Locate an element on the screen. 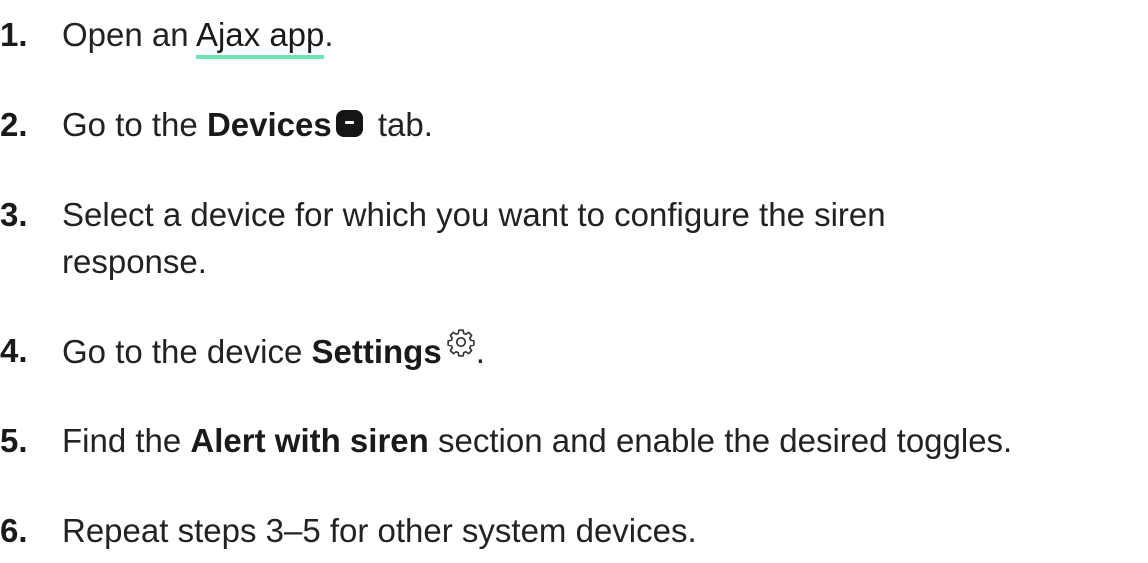 The image size is (1148, 563). alert-with-siren-label: Alert with siren is located at coordinates (309, 440).